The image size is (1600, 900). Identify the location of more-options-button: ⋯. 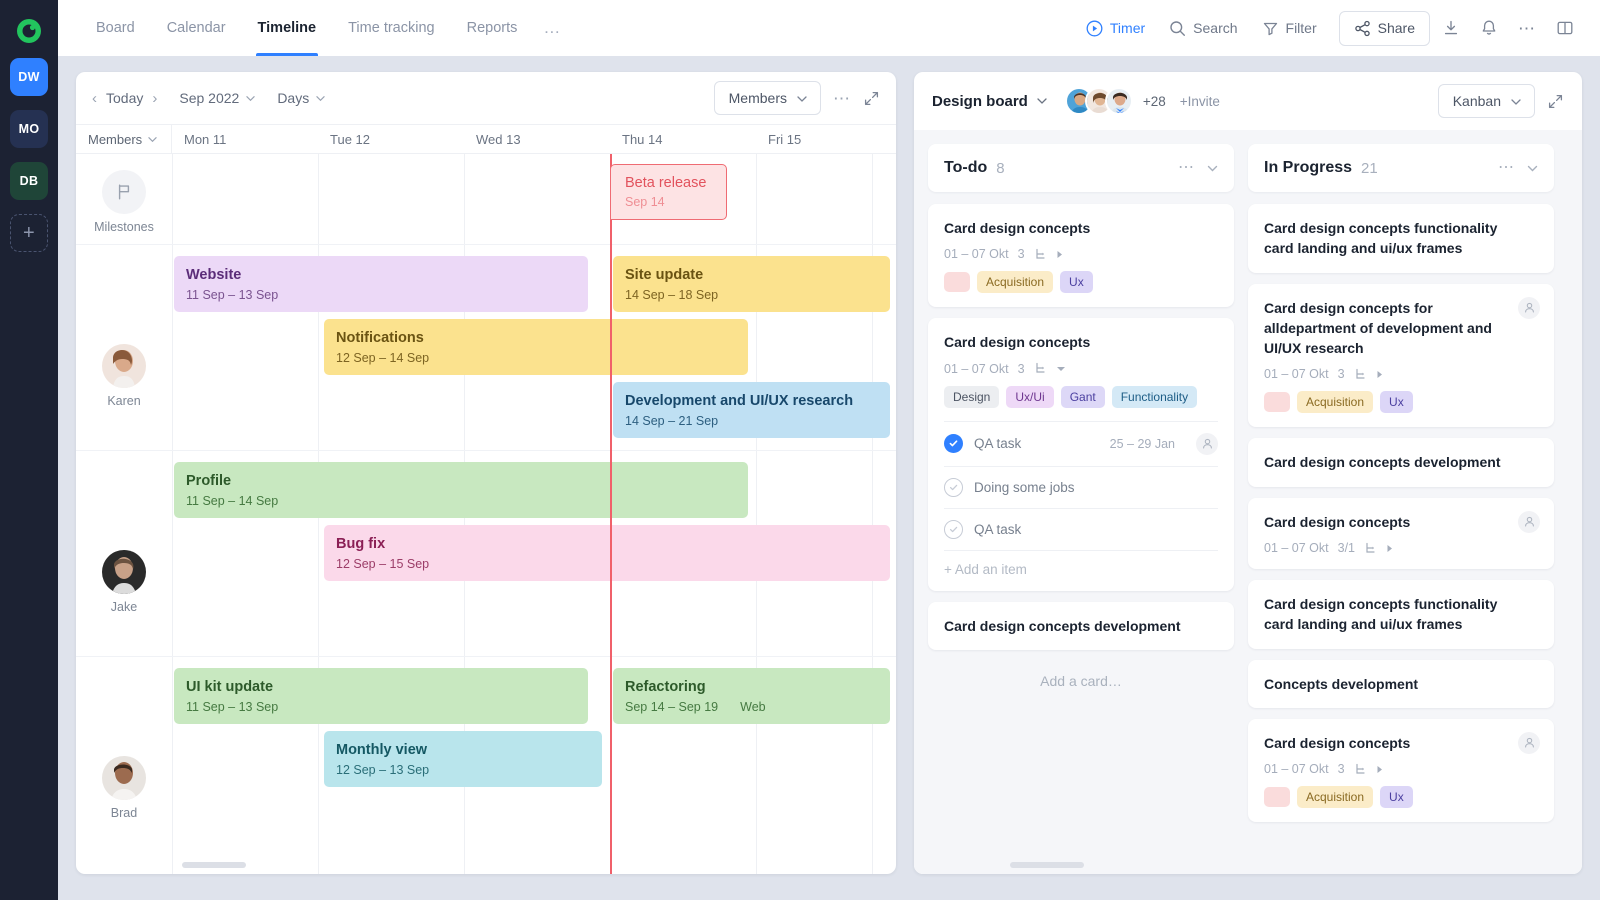
(1527, 28).